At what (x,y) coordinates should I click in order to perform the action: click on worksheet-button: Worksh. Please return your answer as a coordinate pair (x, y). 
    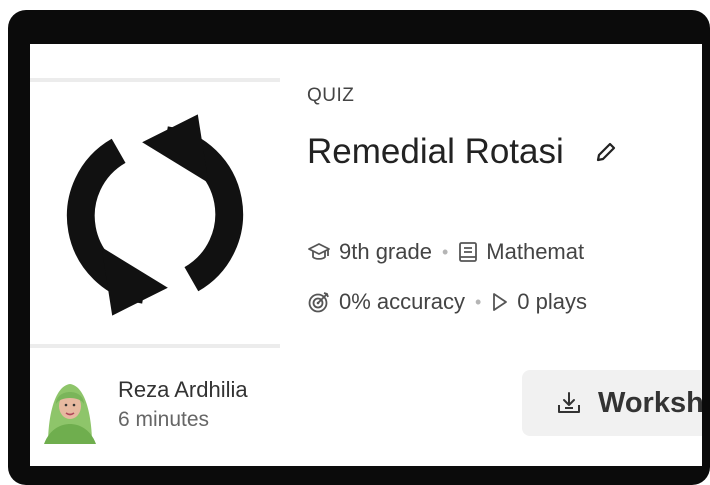
    Looking at the image, I should click on (612, 403).